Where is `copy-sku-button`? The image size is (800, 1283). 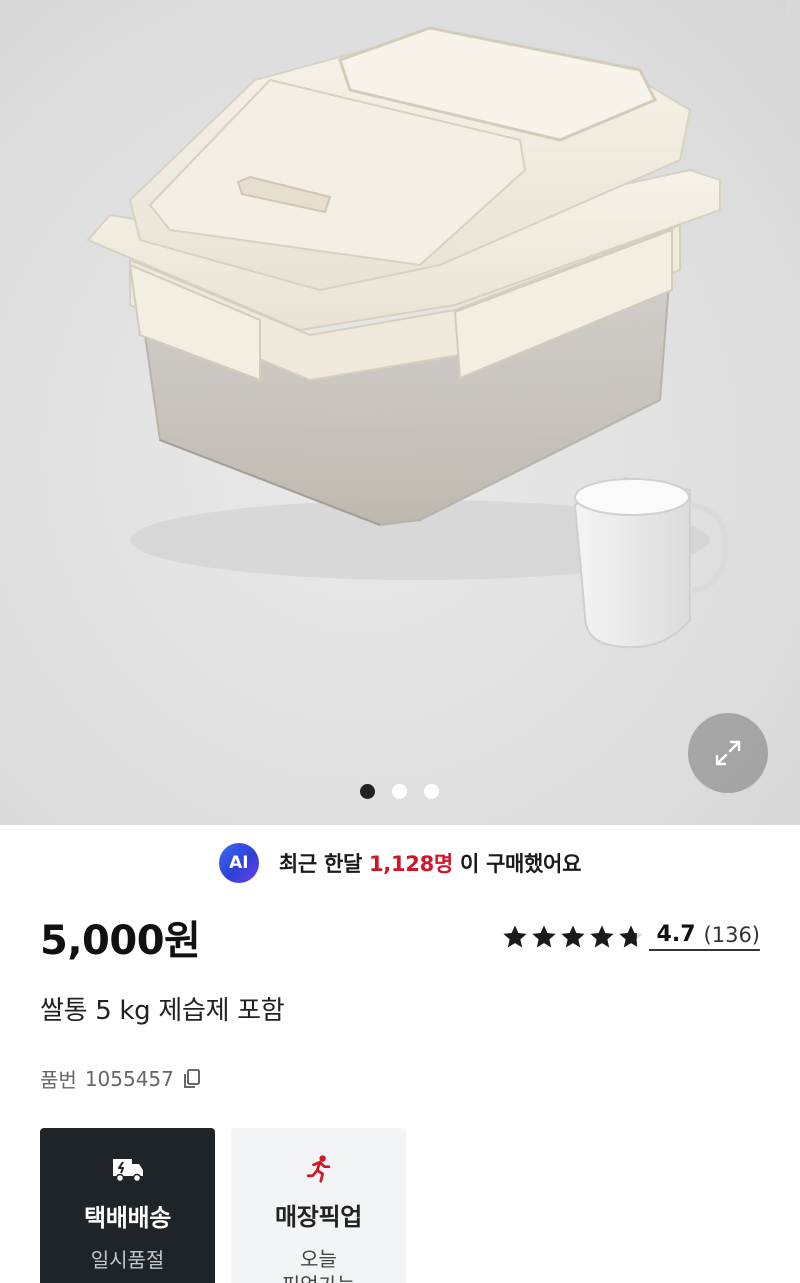
copy-sku-button is located at coordinates (192, 1079).